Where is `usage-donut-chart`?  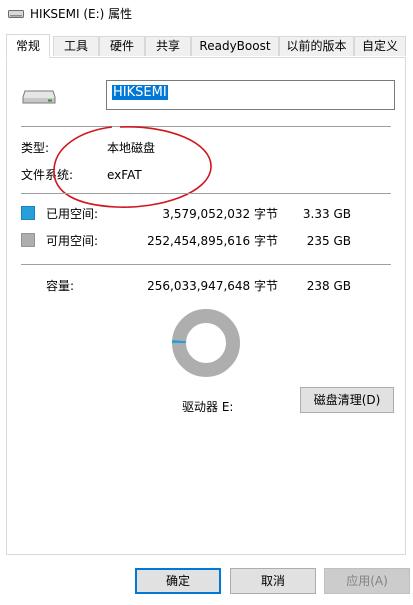
usage-donut-chart is located at coordinates (206, 343).